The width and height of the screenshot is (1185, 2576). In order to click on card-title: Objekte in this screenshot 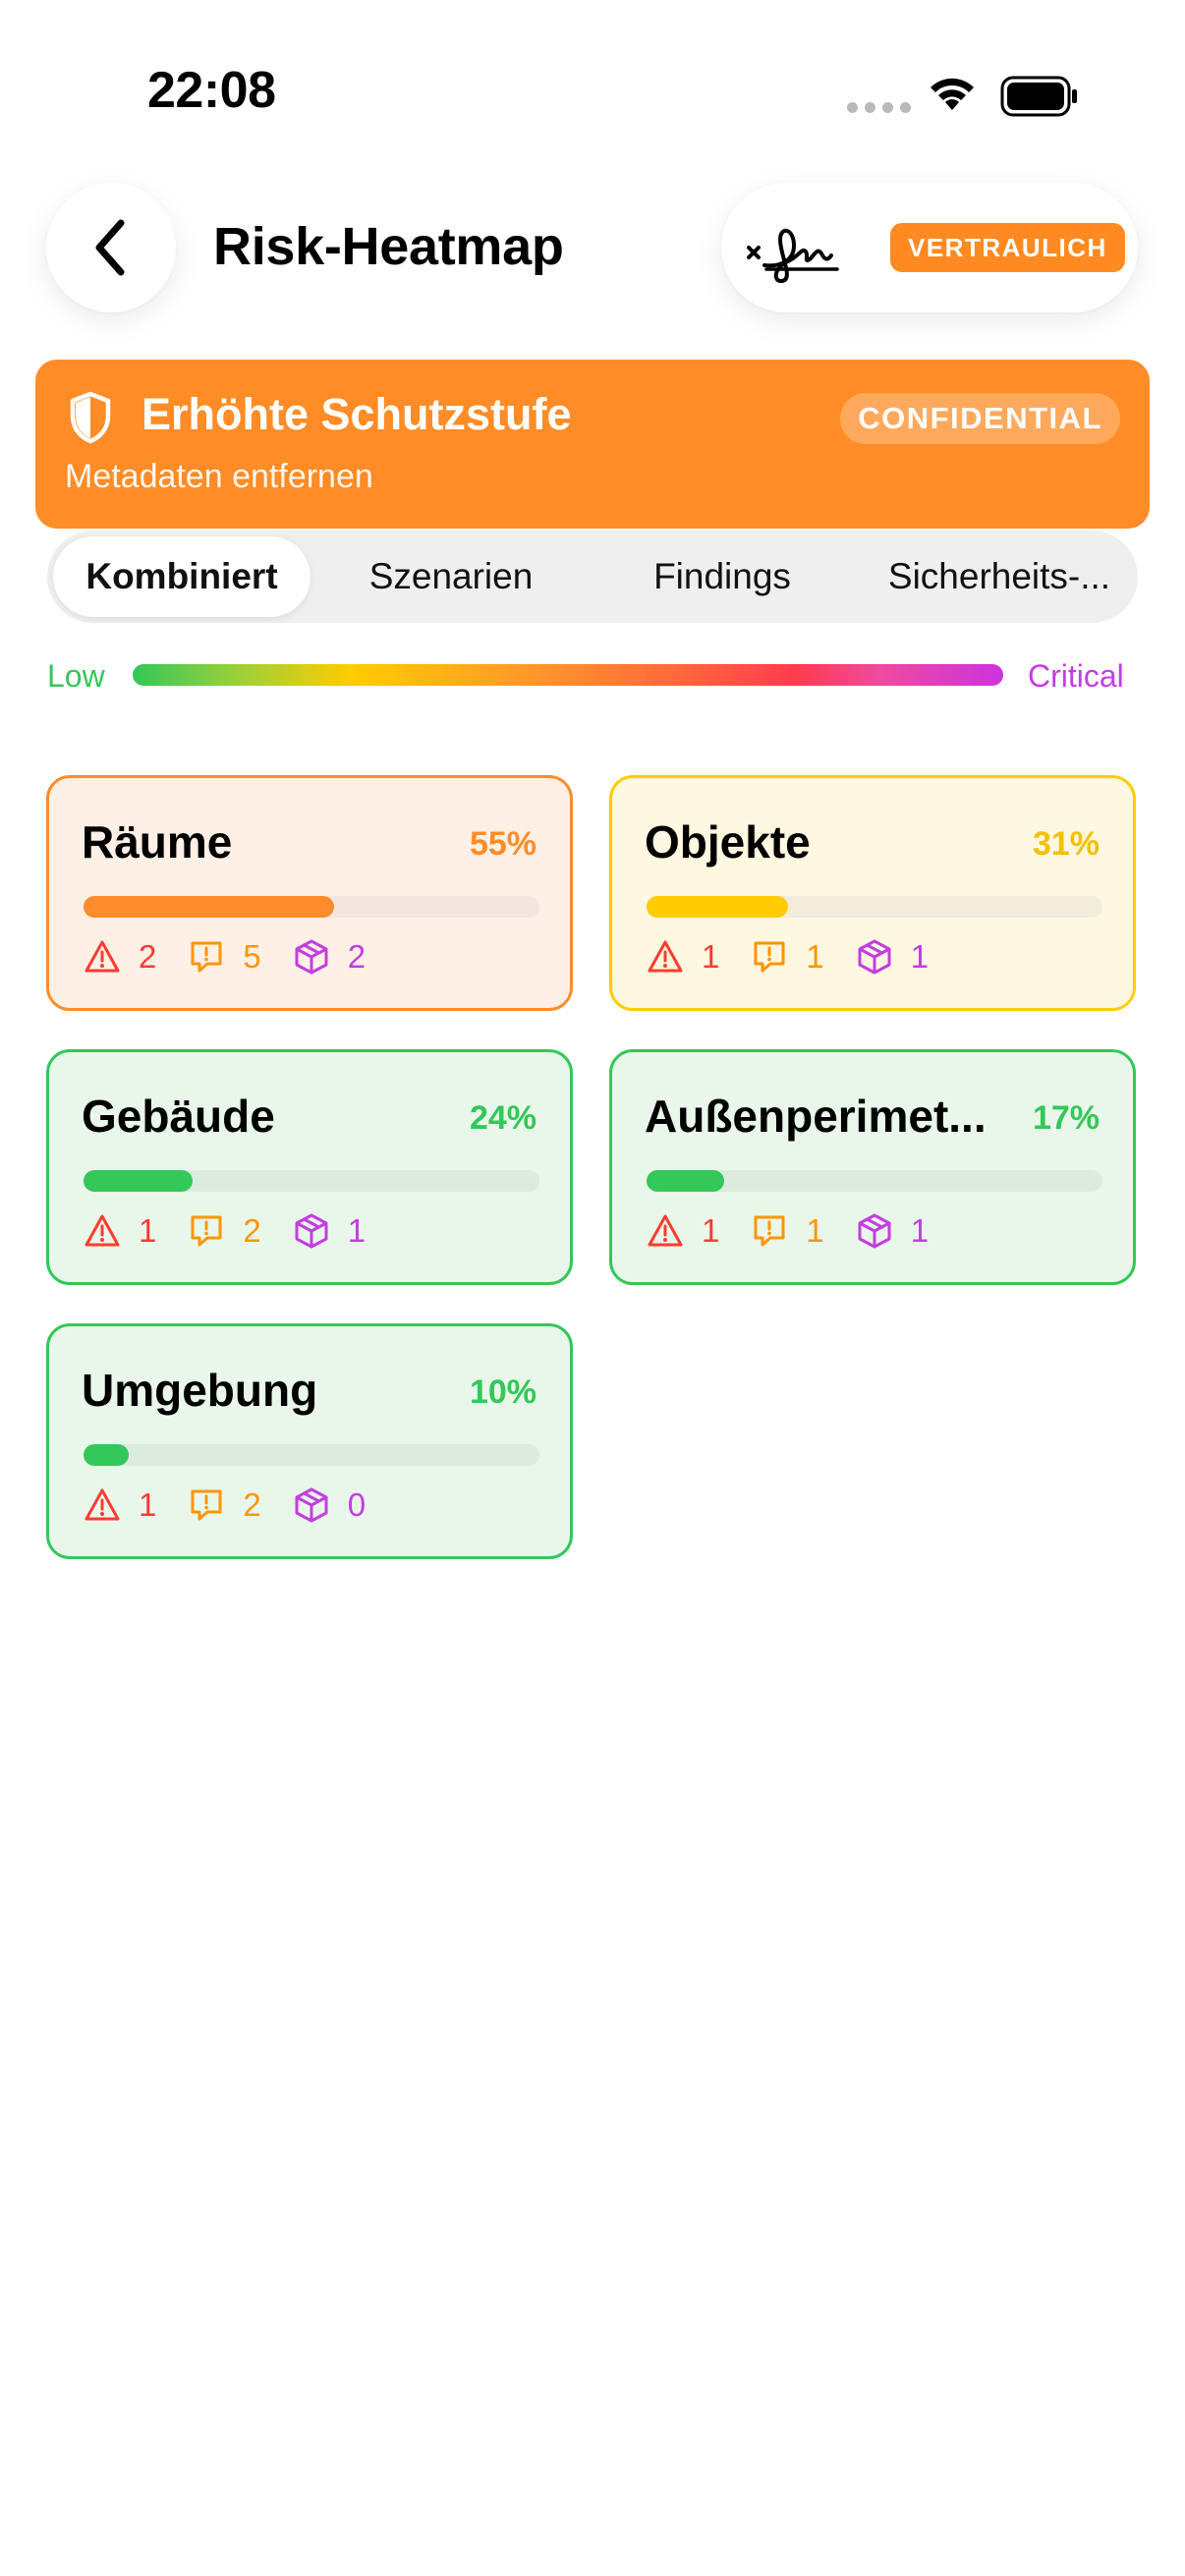, I will do `click(728, 842)`.